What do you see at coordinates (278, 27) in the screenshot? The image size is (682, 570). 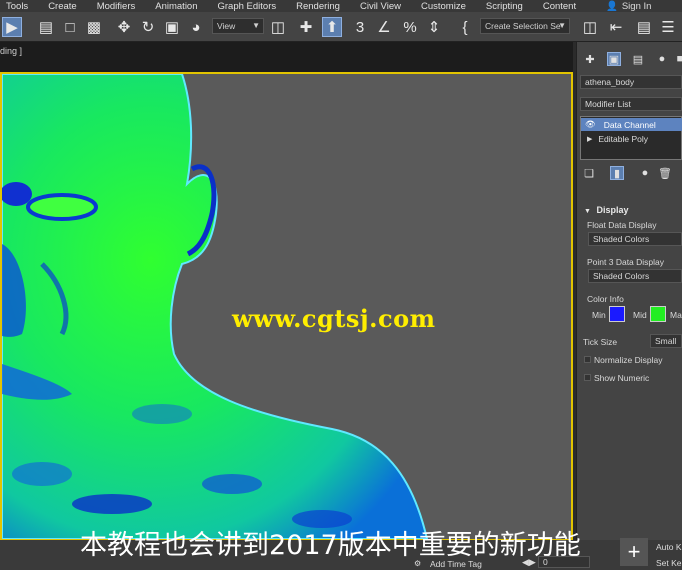 I see `pivot-center-icon: ◫` at bounding box center [278, 27].